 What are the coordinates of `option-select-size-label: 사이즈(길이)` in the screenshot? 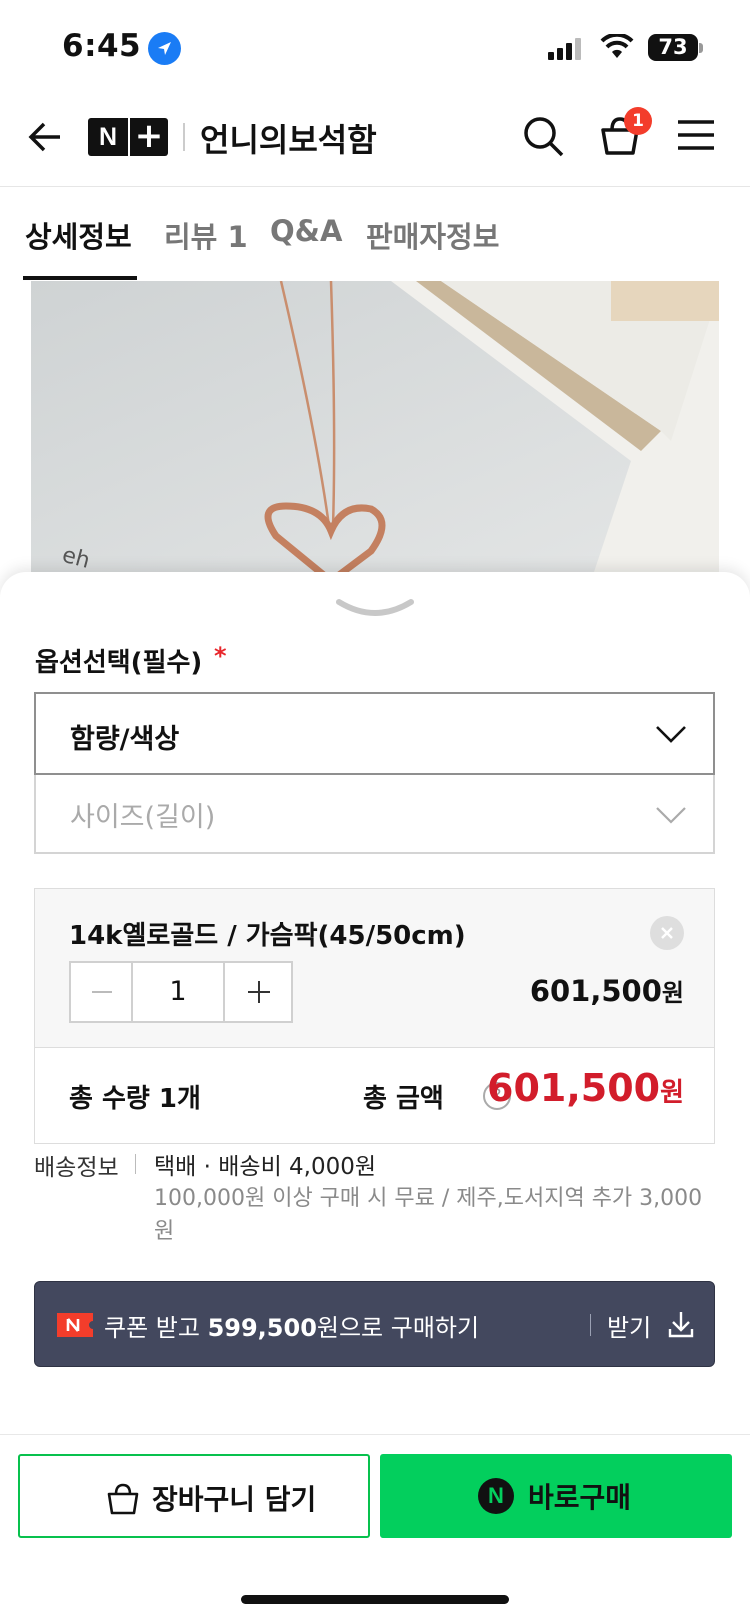 It's located at (143, 817).